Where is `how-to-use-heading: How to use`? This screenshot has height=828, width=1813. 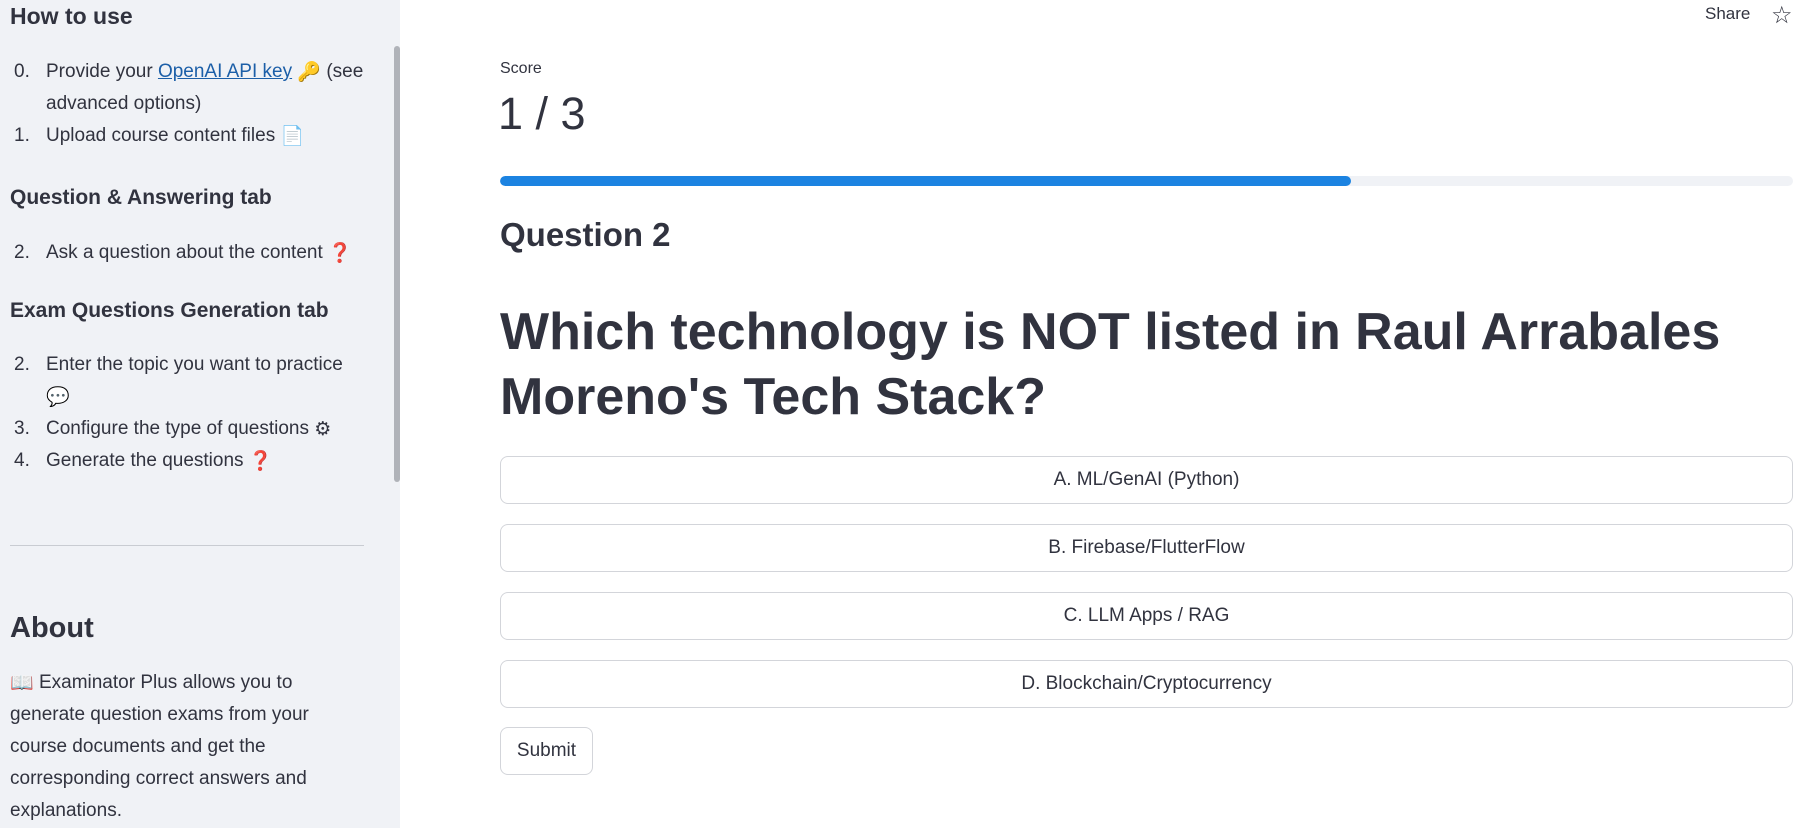
how-to-use-heading: How to use is located at coordinates (71, 16).